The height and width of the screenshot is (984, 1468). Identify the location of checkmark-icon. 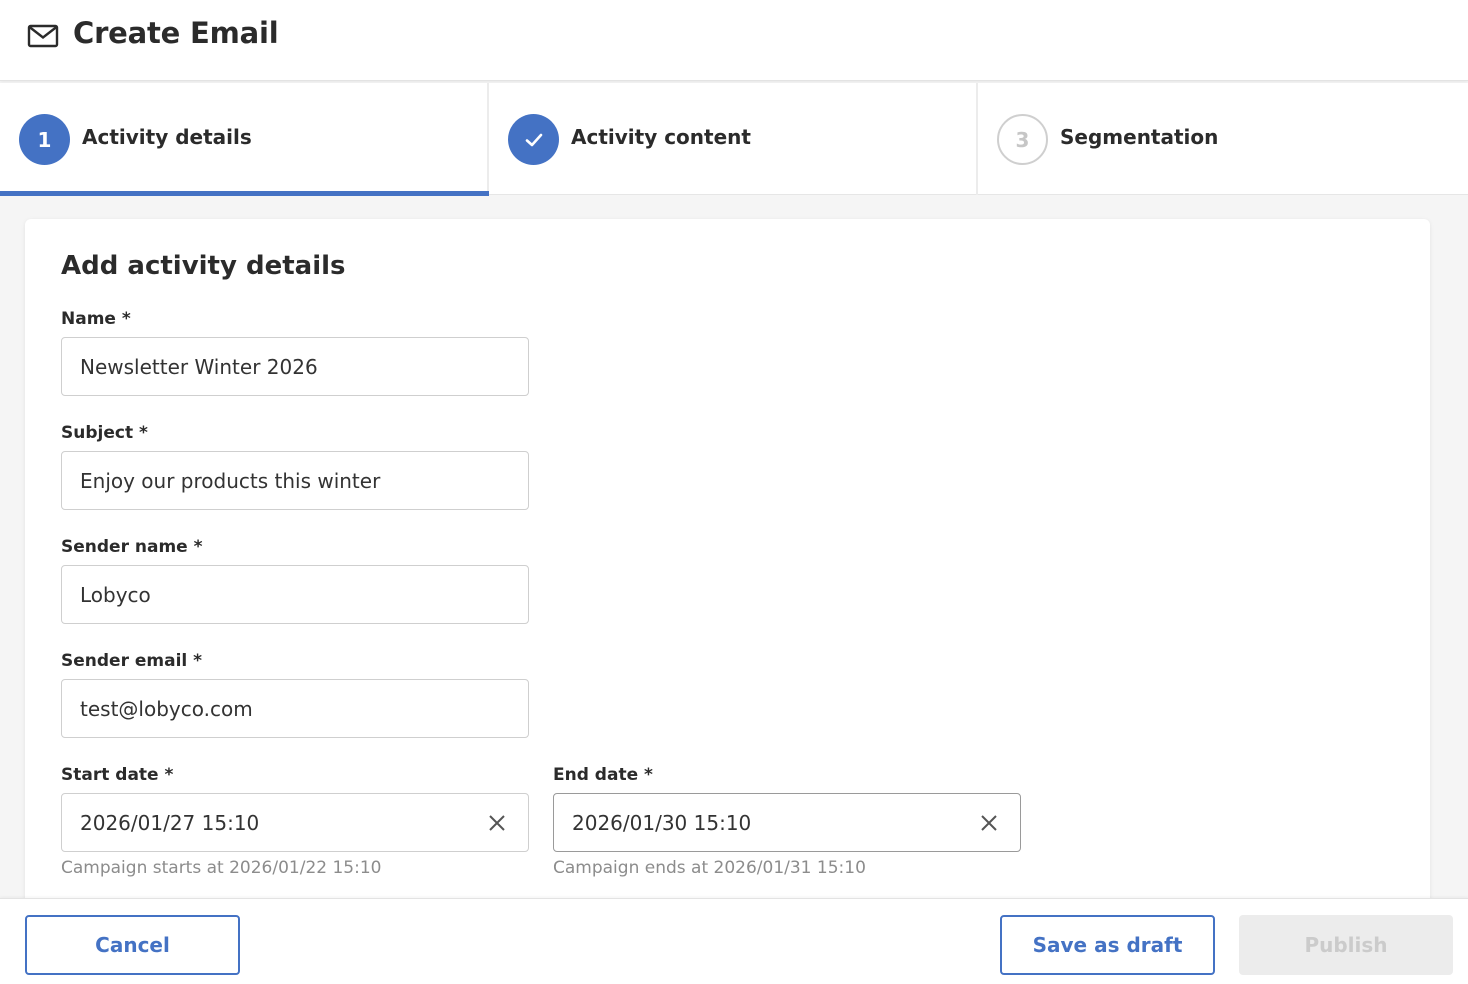
(533, 139).